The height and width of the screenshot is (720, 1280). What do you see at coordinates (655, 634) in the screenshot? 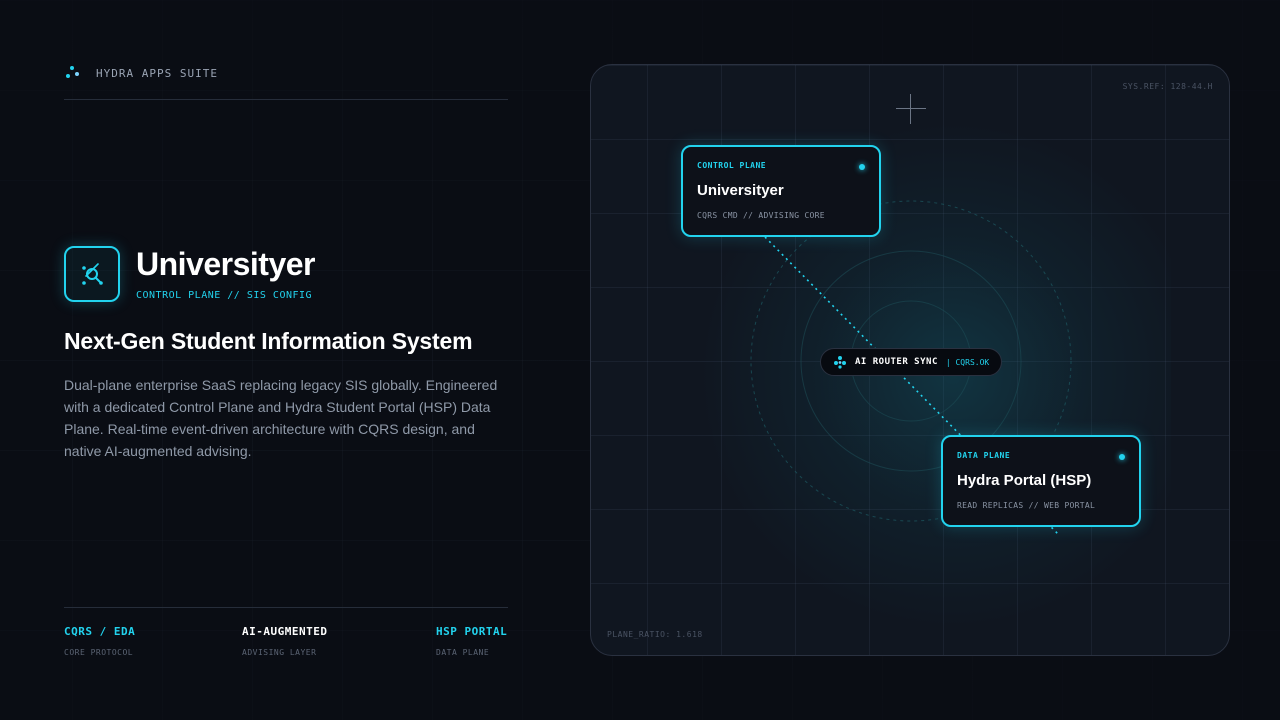
I see `plane-ratio: PLANE_RATIO: 1.618` at bounding box center [655, 634].